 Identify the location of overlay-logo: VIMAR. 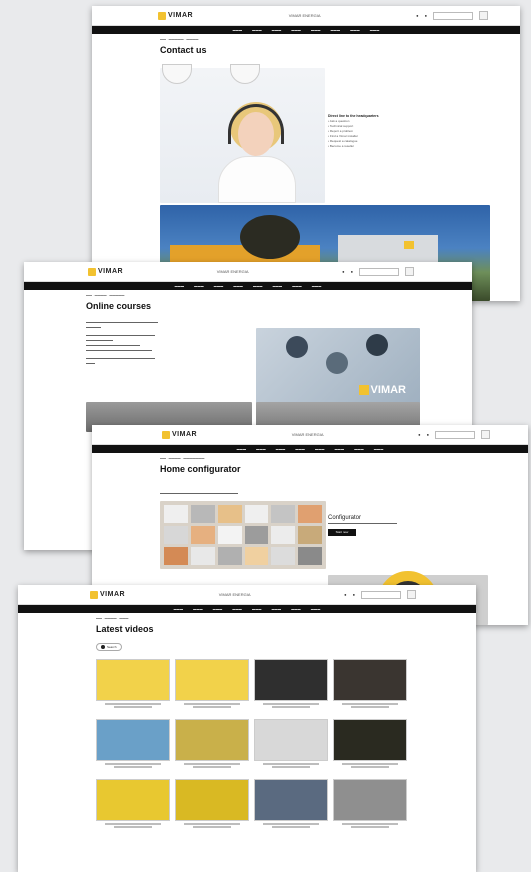
(382, 390).